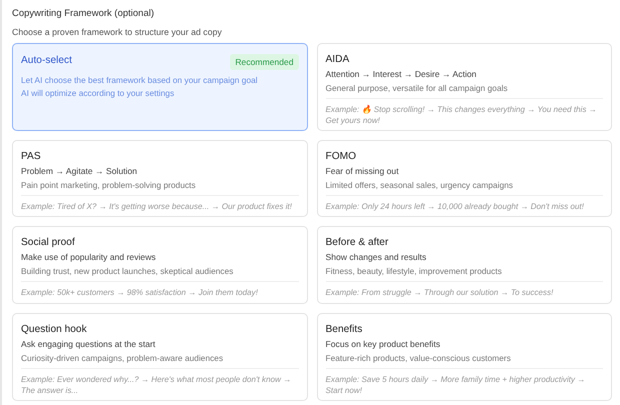 The image size is (620, 405). What do you see at coordinates (456, 386) in the screenshot?
I see `example-text: Example: Save 5 hours daily → More family time + higher productivity → Start now!` at bounding box center [456, 386].